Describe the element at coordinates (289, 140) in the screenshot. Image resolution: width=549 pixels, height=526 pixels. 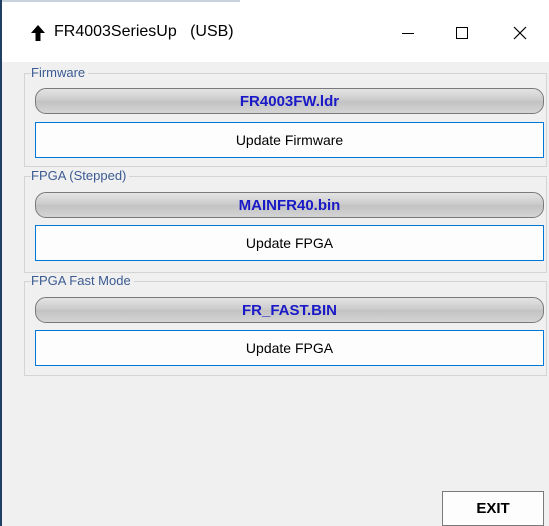
I see `update-firmware-button: Update Firmware` at that location.